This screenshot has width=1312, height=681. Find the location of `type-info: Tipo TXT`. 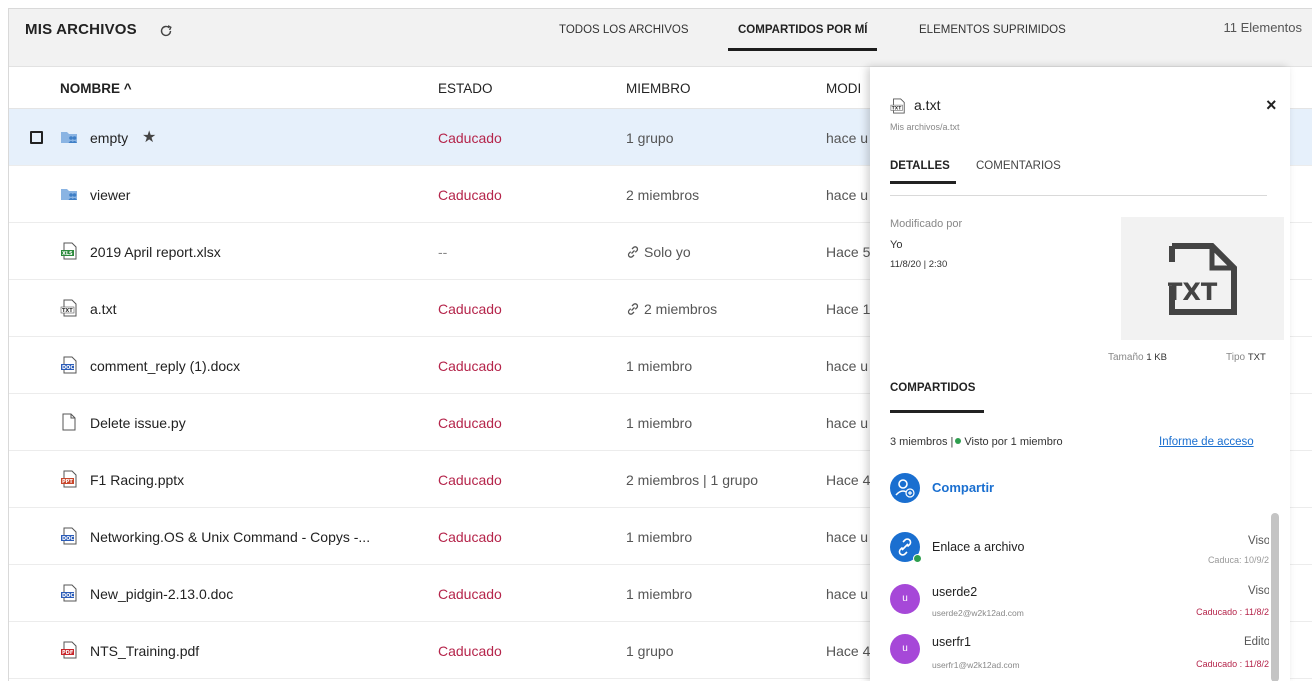

type-info: Tipo TXT is located at coordinates (1246, 357).